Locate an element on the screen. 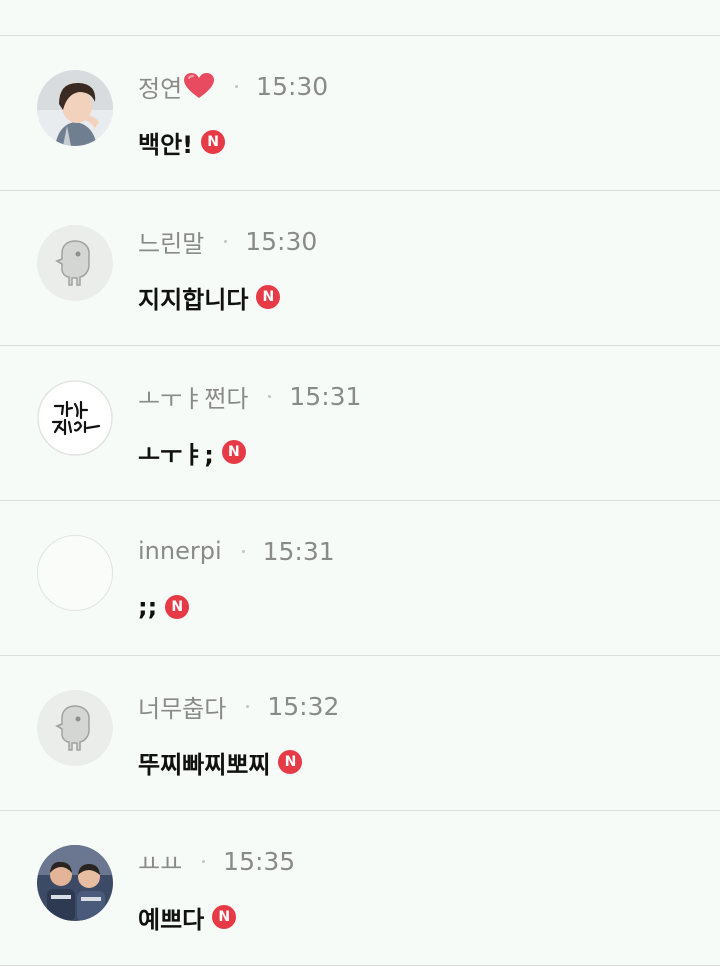 The image size is (720, 966). heart-icon is located at coordinates (199, 86).